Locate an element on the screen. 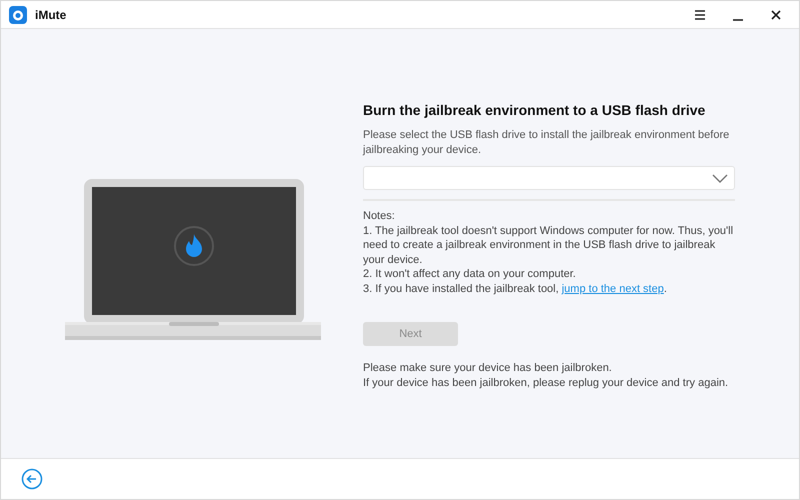 This screenshot has height=500, width=800. note-text: 2. It won't affect any data on your computer. is located at coordinates (470, 274).